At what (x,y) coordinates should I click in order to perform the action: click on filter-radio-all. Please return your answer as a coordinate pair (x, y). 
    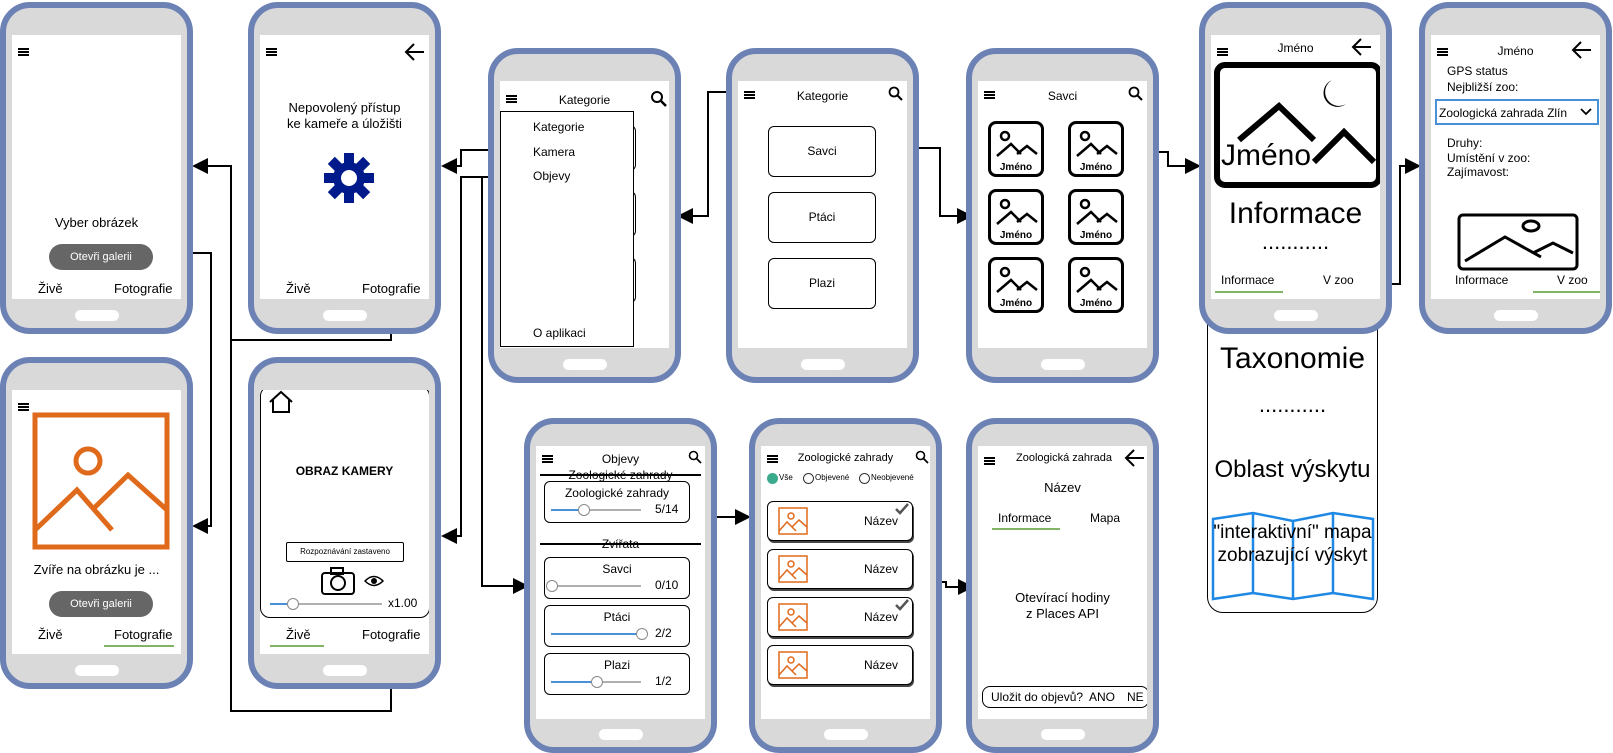
    Looking at the image, I should click on (772, 478).